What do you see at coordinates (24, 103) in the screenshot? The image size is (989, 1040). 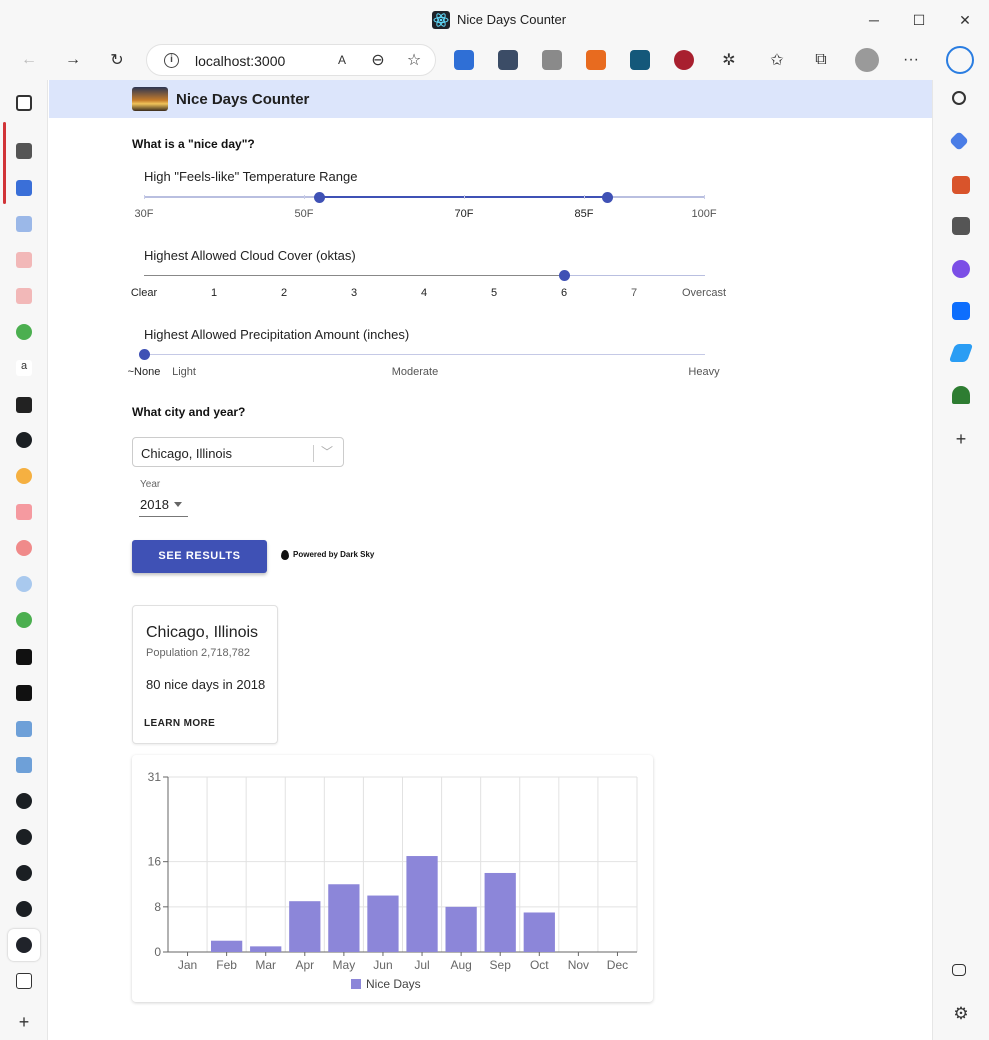 I see `tab-actions-icon` at bounding box center [24, 103].